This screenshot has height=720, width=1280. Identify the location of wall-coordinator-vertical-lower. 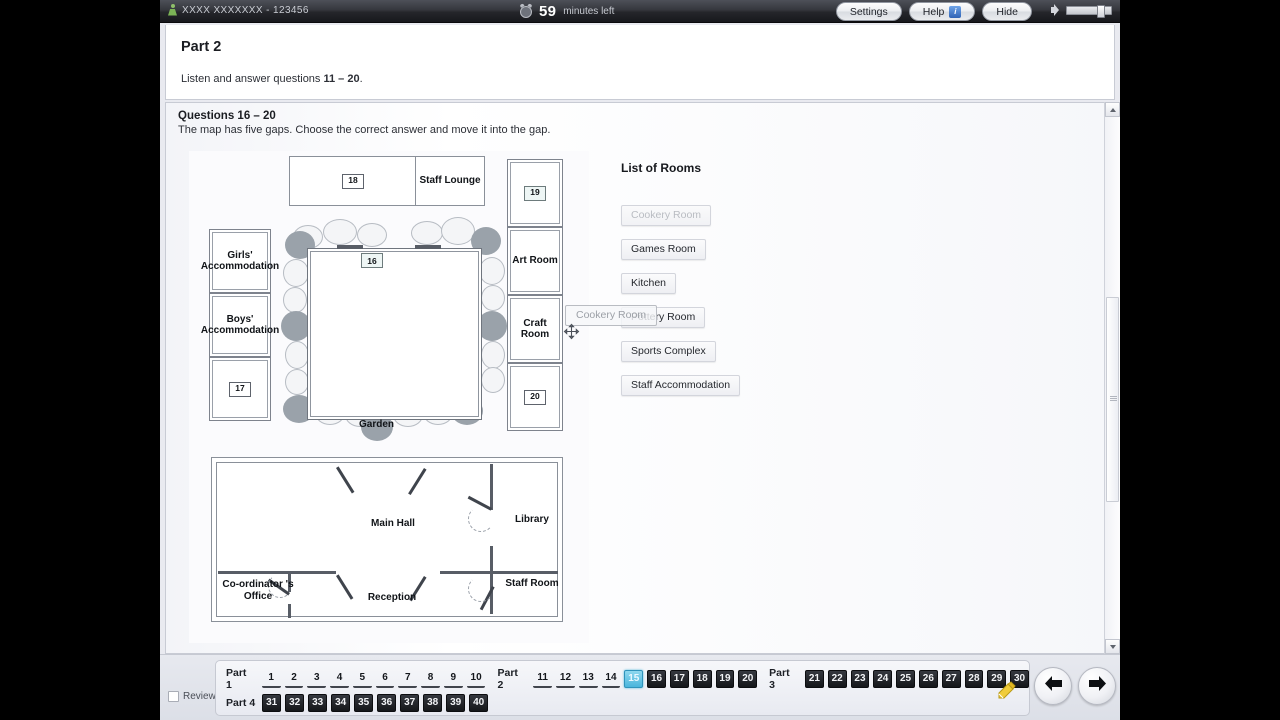
(289, 611).